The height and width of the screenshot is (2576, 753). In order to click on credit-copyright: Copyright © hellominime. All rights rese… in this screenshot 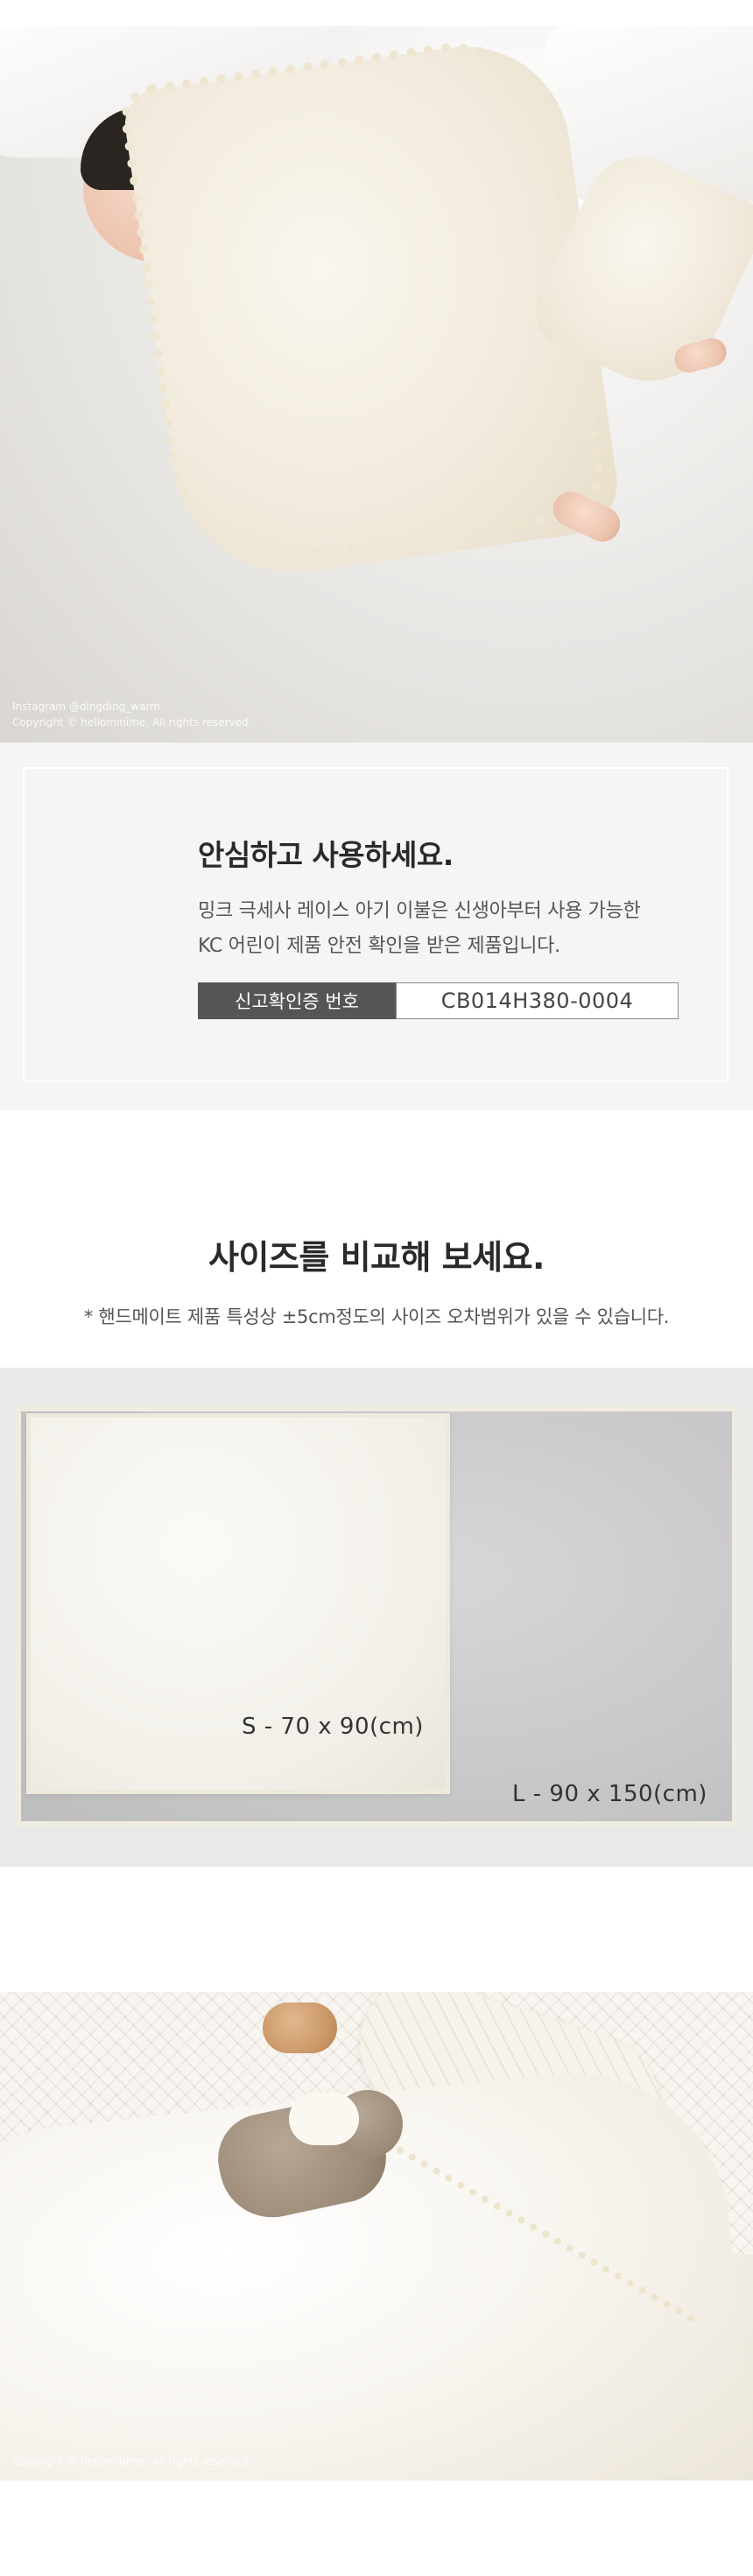, I will do `click(132, 722)`.